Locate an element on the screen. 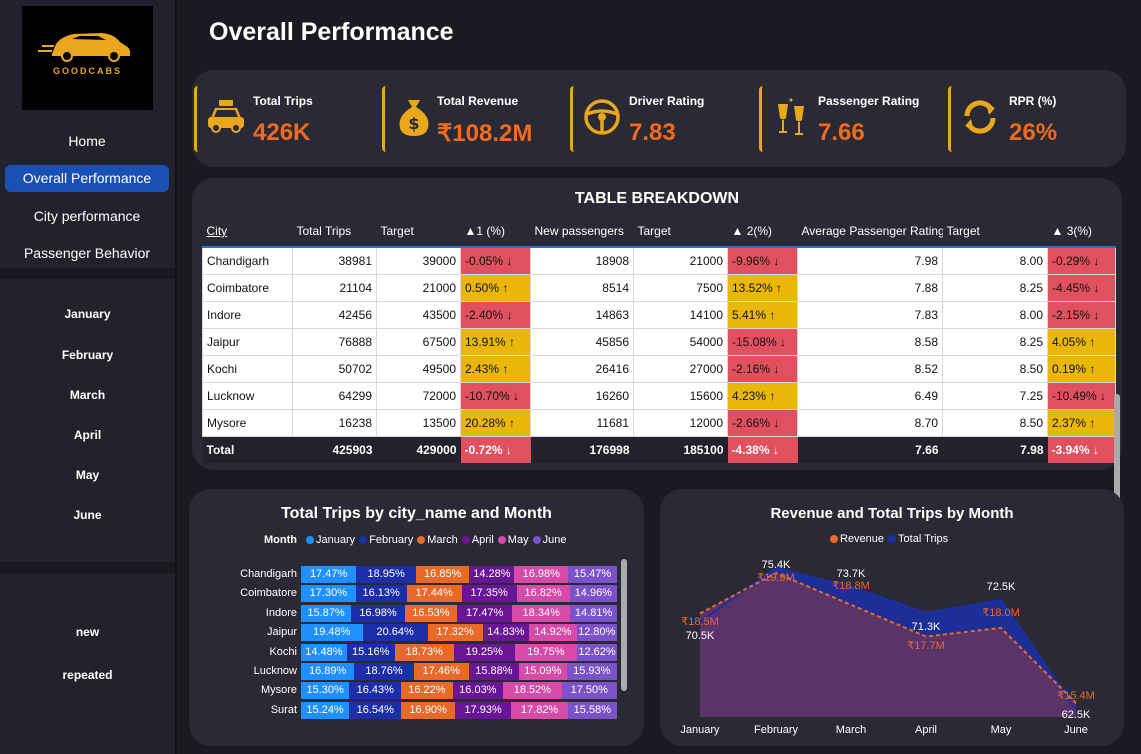 The image size is (1141, 754). month-slicer-january: January is located at coordinates (87, 314).